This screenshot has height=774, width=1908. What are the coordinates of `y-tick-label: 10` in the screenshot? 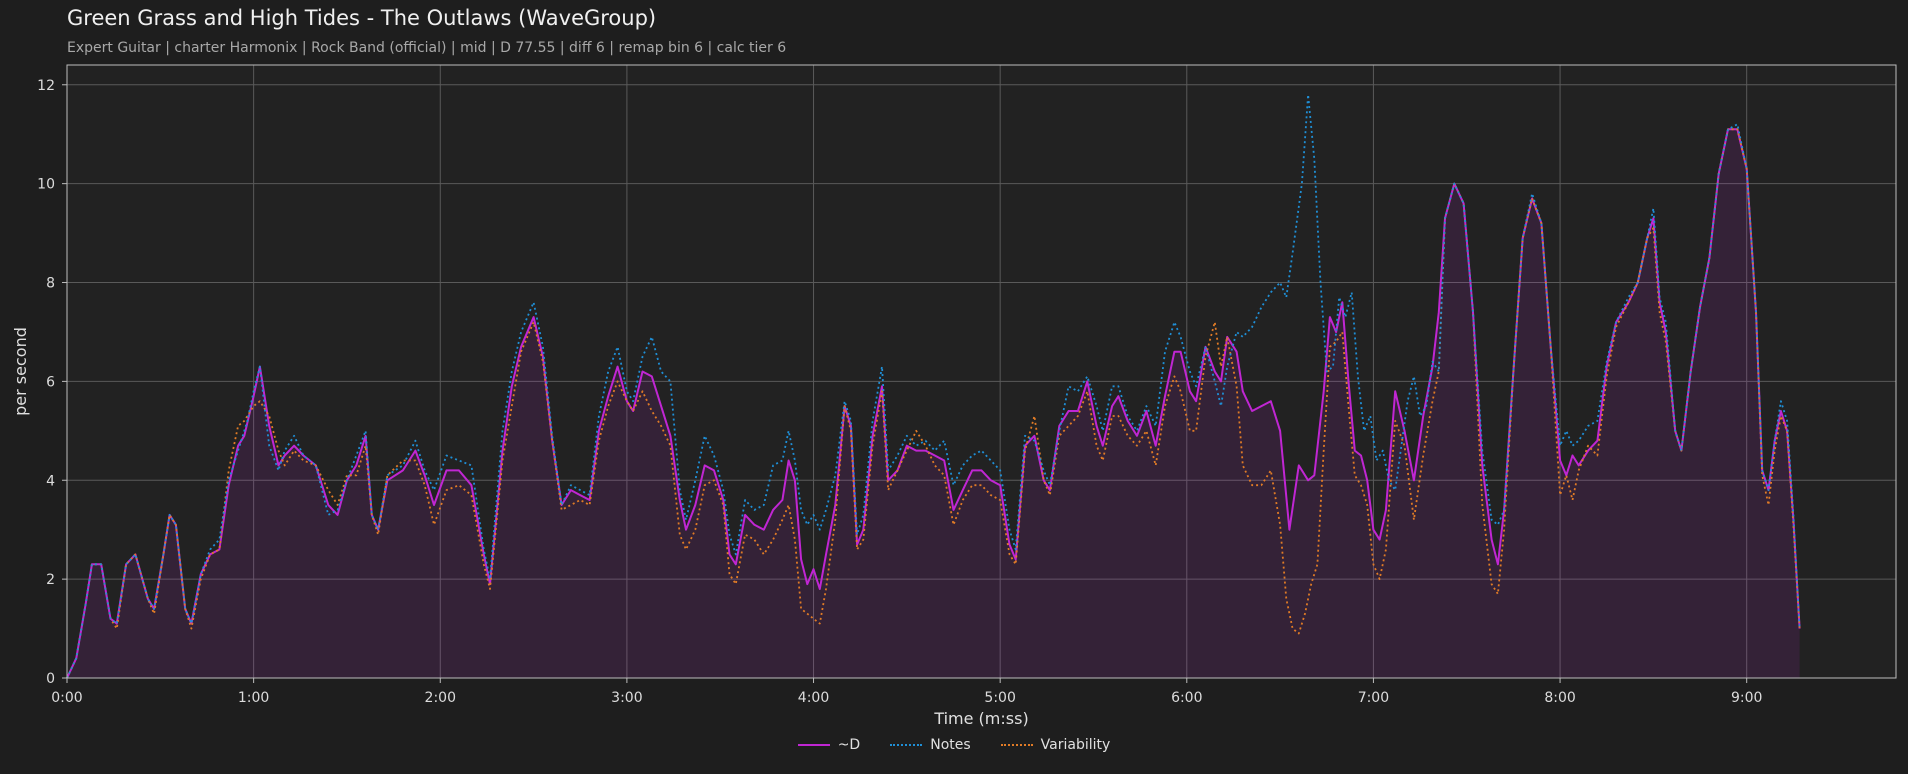 It's located at (46, 185).